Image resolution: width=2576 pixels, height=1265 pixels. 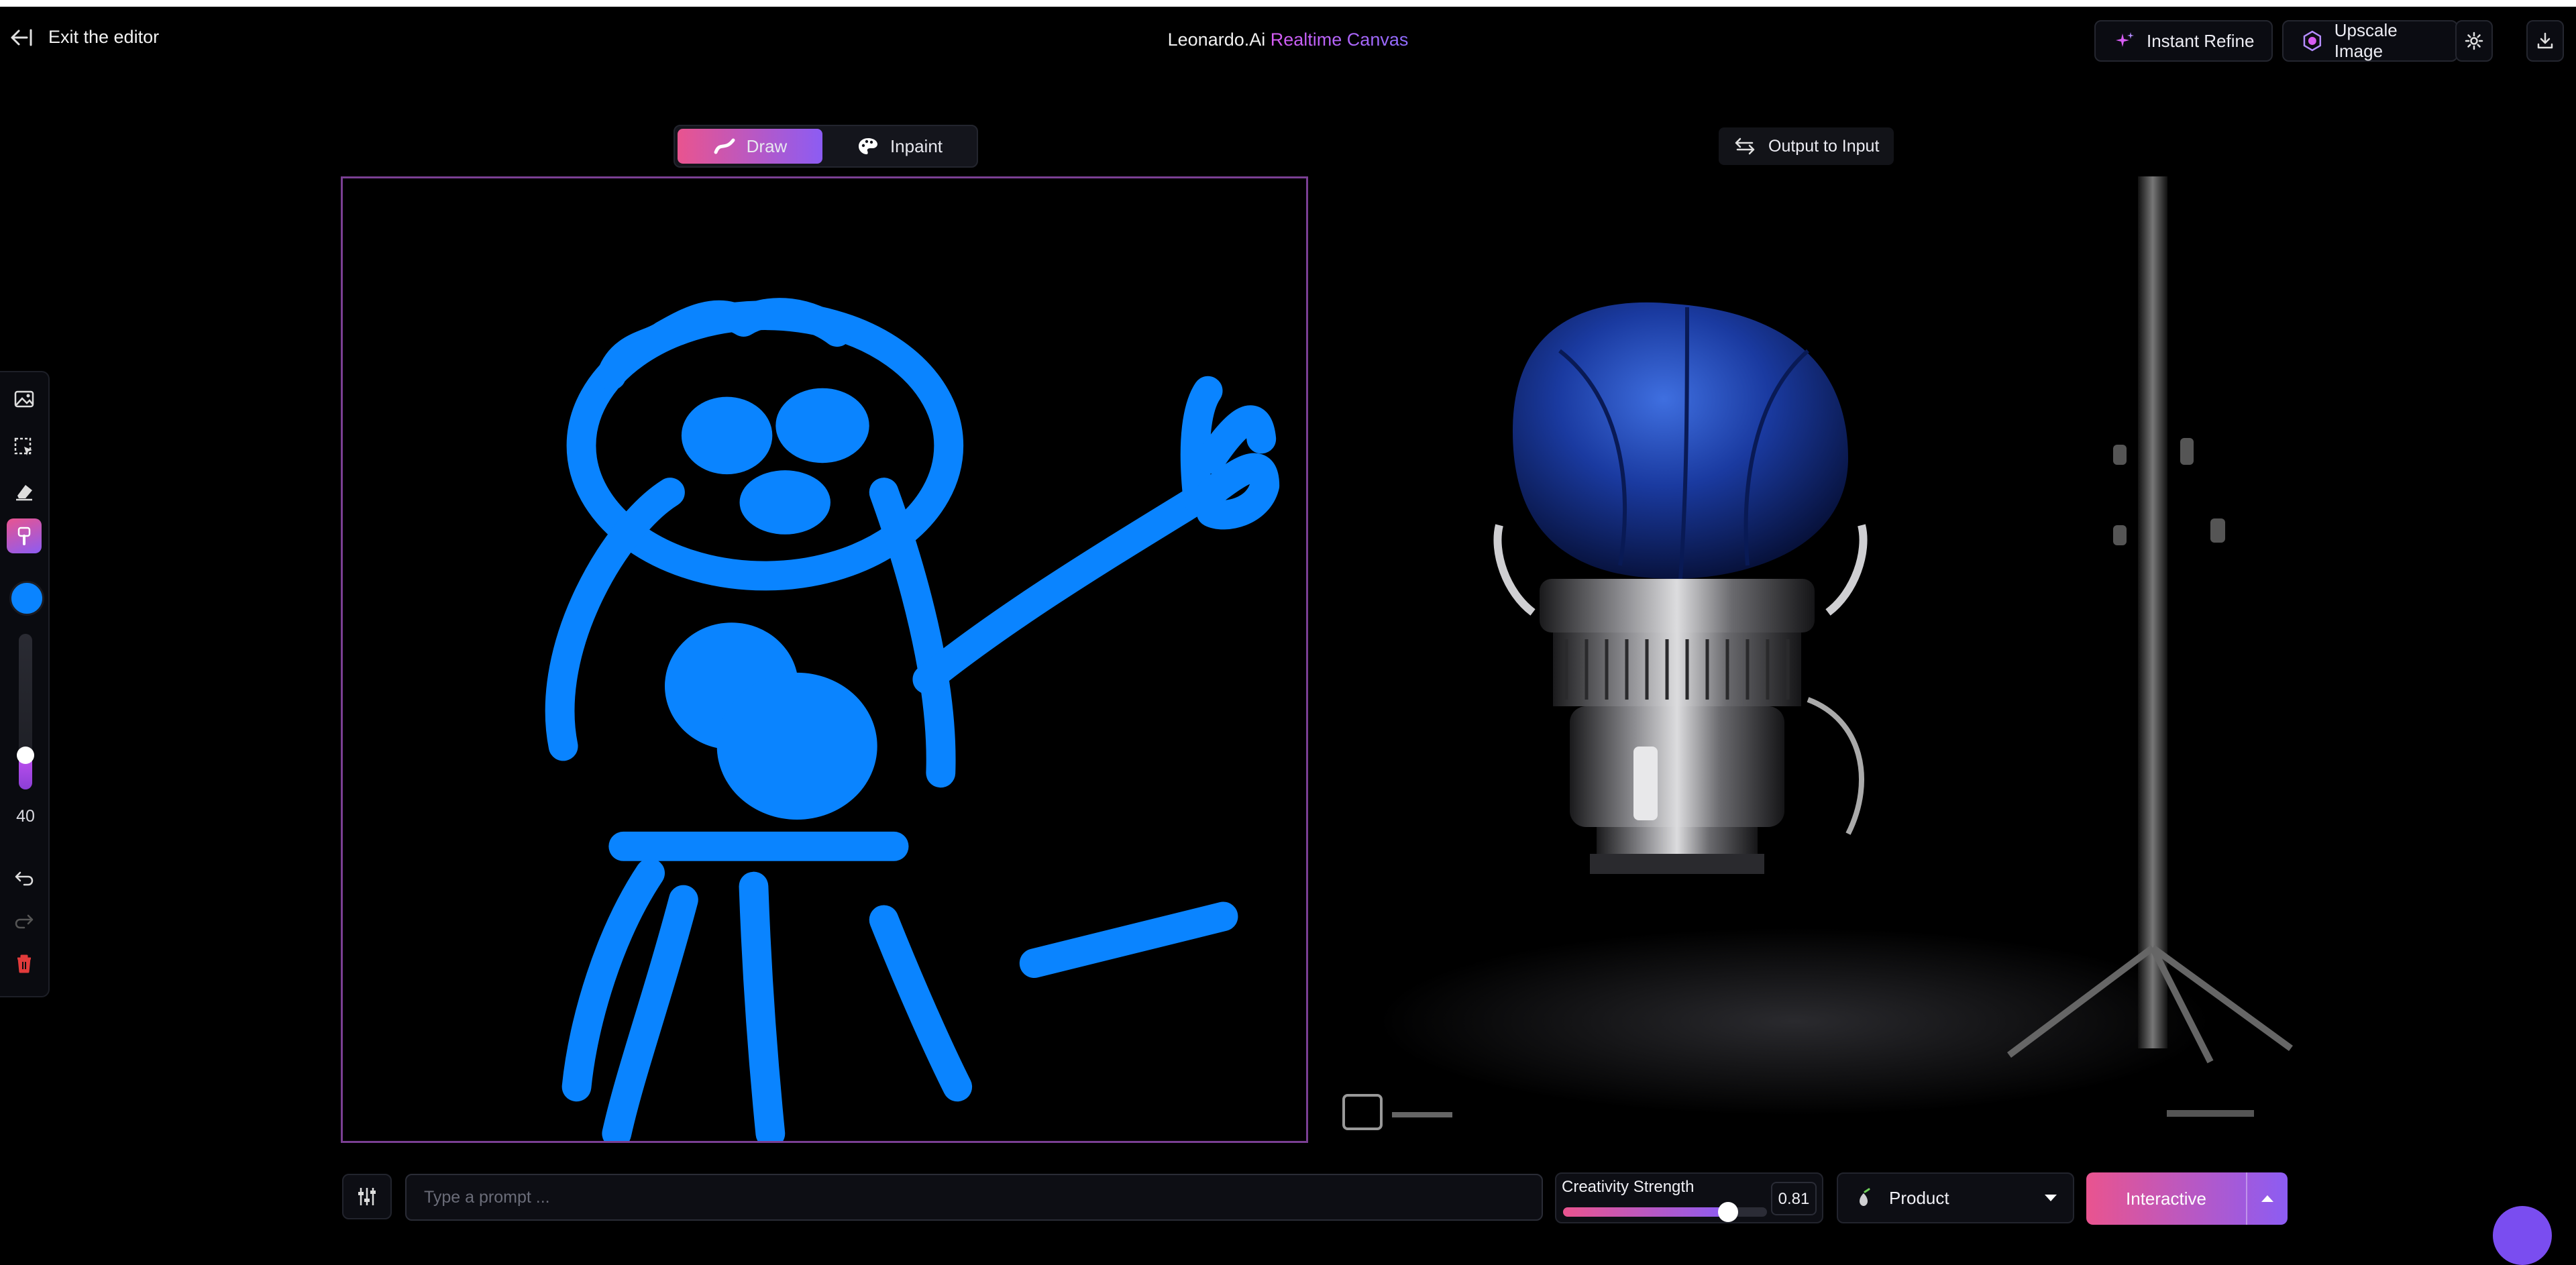 I want to click on swap-arrows-icon, so click(x=1745, y=147).